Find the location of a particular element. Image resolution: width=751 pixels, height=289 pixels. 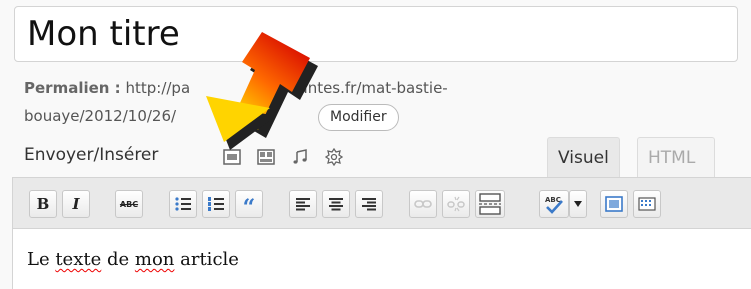

permalink-line-2: bouaye/2012/10/26/e/ is located at coordinates (145, 116).